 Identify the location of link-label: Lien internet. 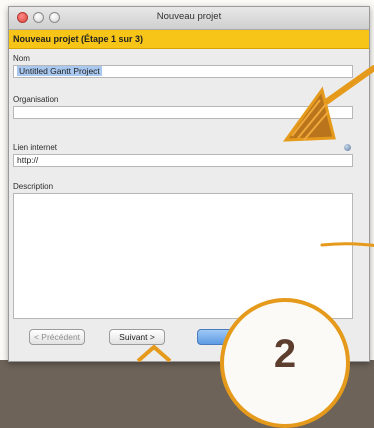
(35, 147).